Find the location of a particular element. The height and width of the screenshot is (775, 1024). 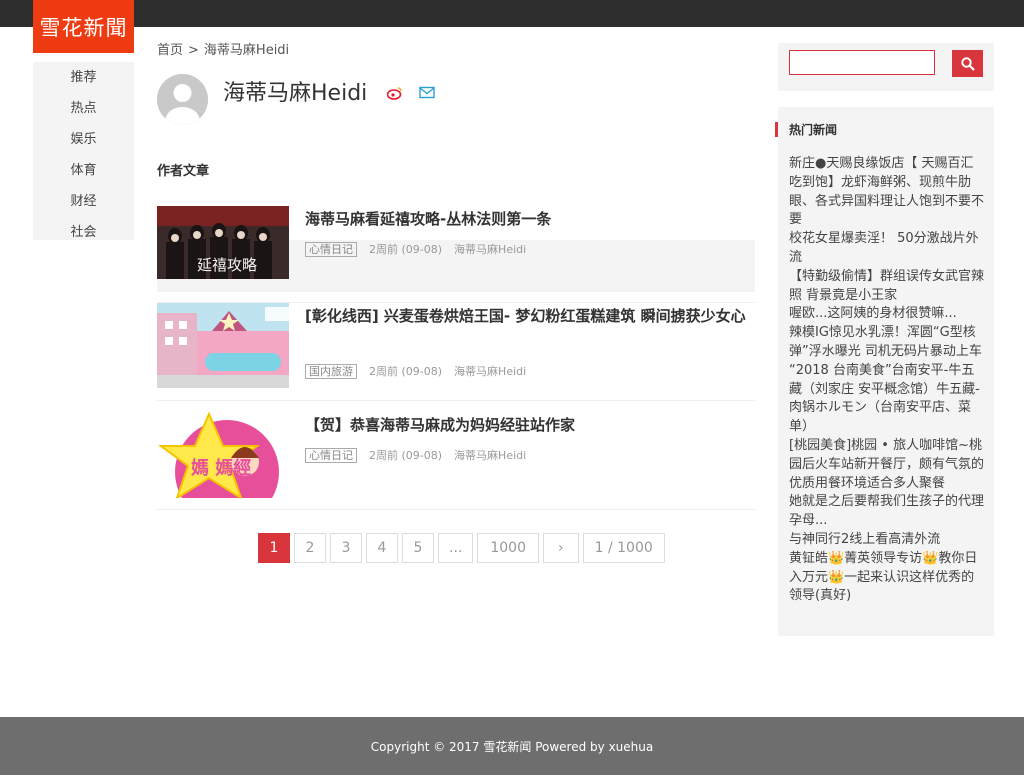

search-button is located at coordinates (967, 63).